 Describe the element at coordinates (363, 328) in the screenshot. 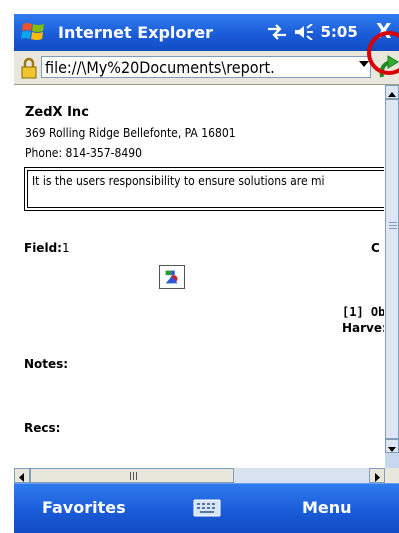

I see `harvest-label: Harve:` at that location.